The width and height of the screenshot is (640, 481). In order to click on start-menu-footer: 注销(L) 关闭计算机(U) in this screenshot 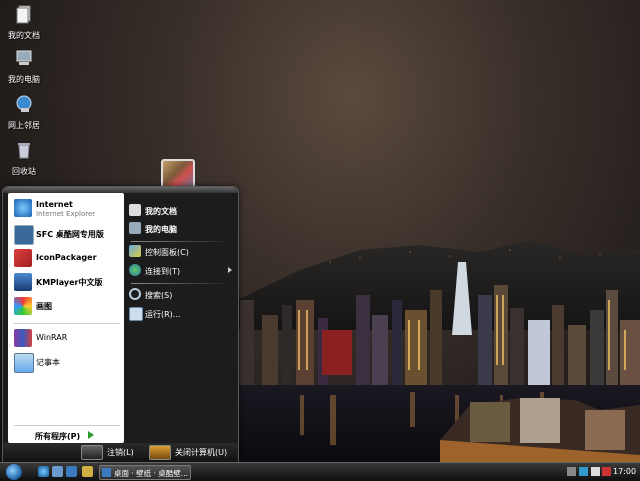, I will do `click(120, 453)`.